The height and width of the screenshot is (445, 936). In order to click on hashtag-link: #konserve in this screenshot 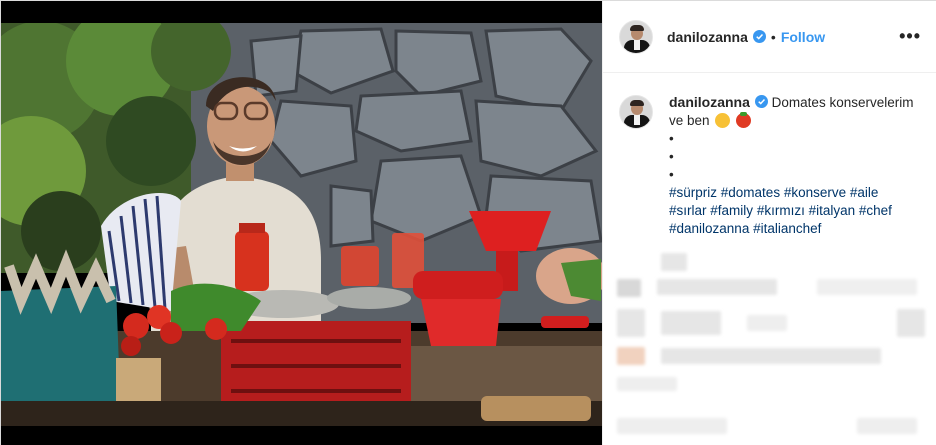, I will do `click(815, 192)`.